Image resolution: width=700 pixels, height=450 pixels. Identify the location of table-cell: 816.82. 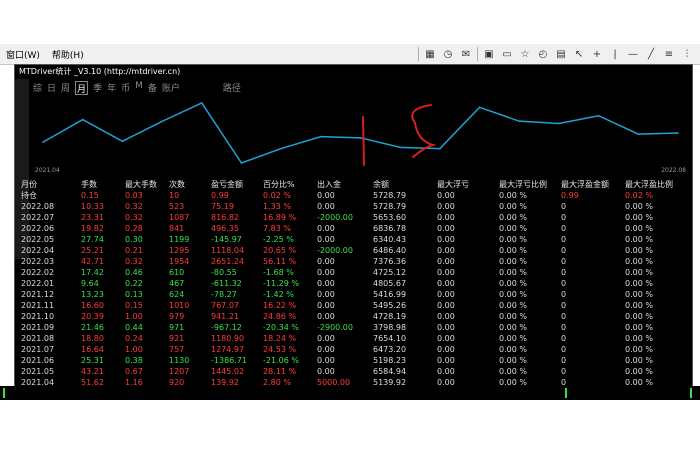
(225, 217).